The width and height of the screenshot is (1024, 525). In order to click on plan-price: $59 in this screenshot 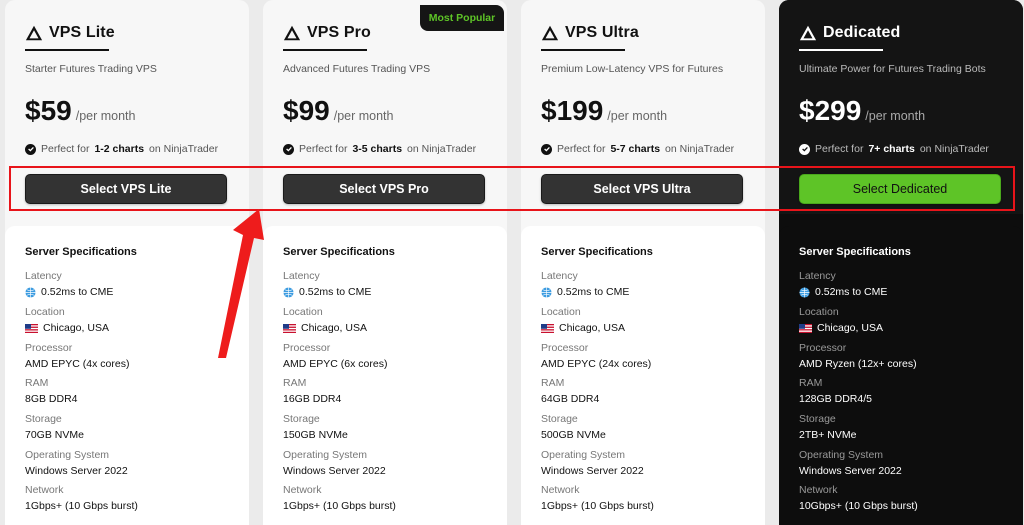, I will do `click(48, 110)`.